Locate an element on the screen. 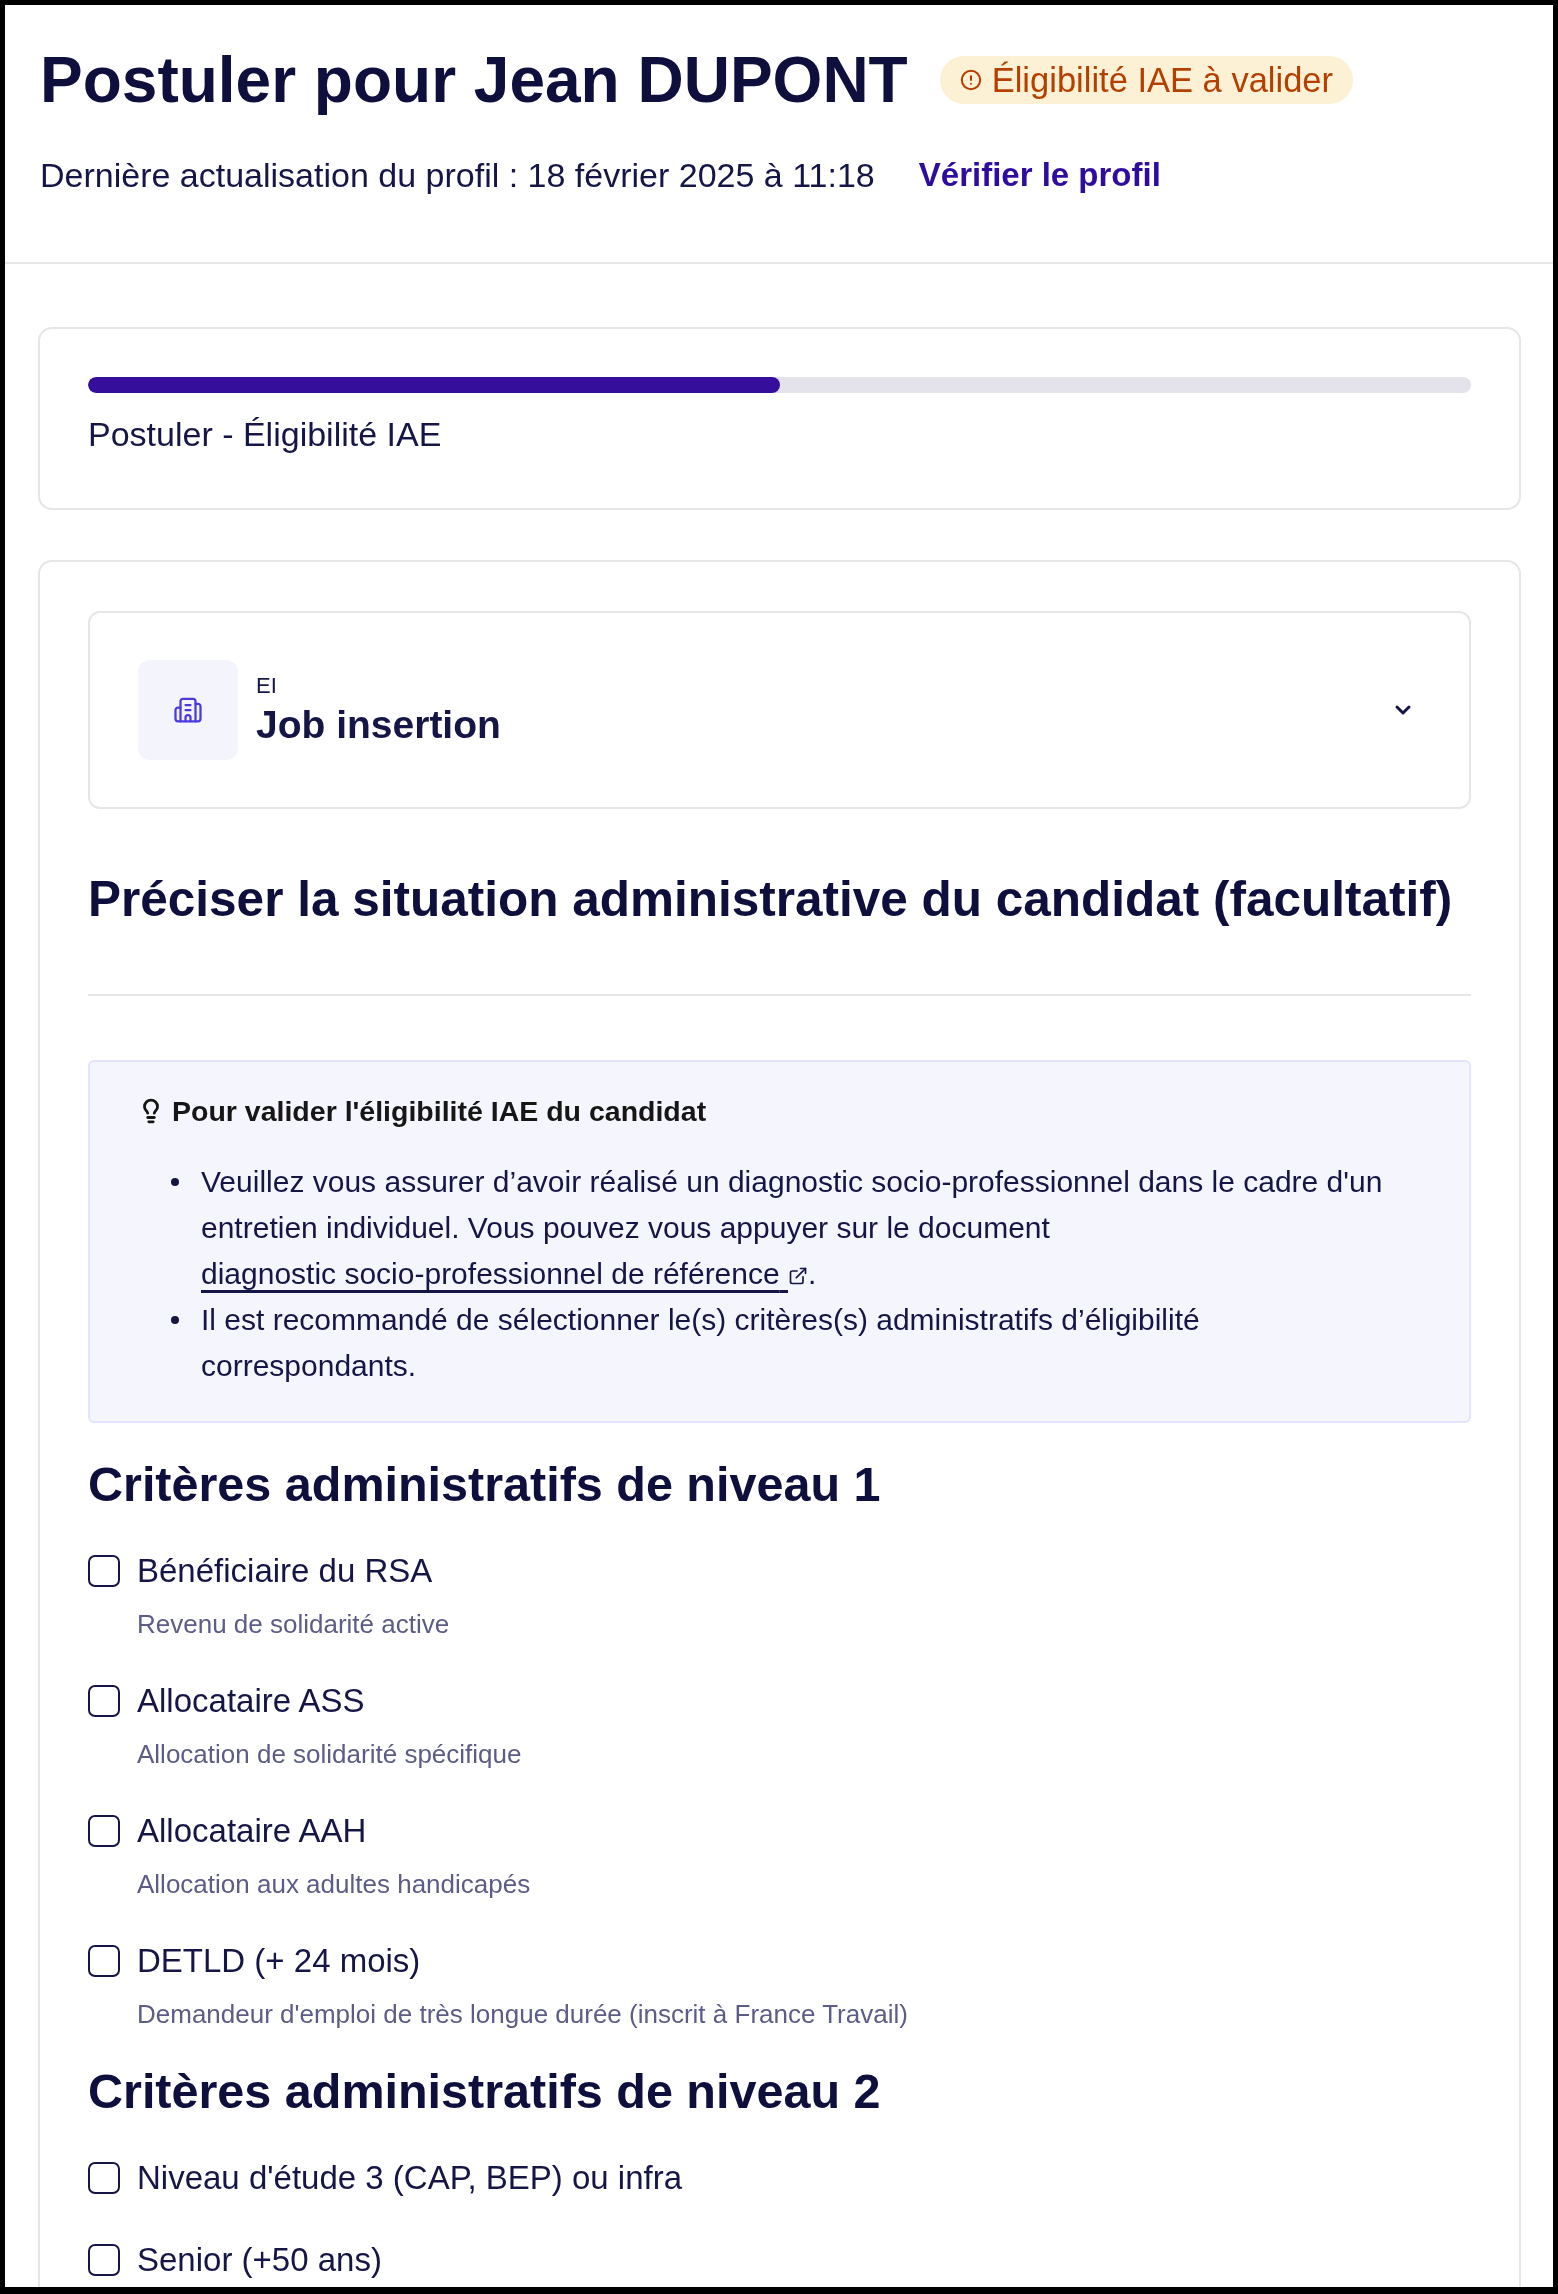 This screenshot has width=1558, height=2294. criterion-label: Allocataire ASS is located at coordinates (251, 1701).